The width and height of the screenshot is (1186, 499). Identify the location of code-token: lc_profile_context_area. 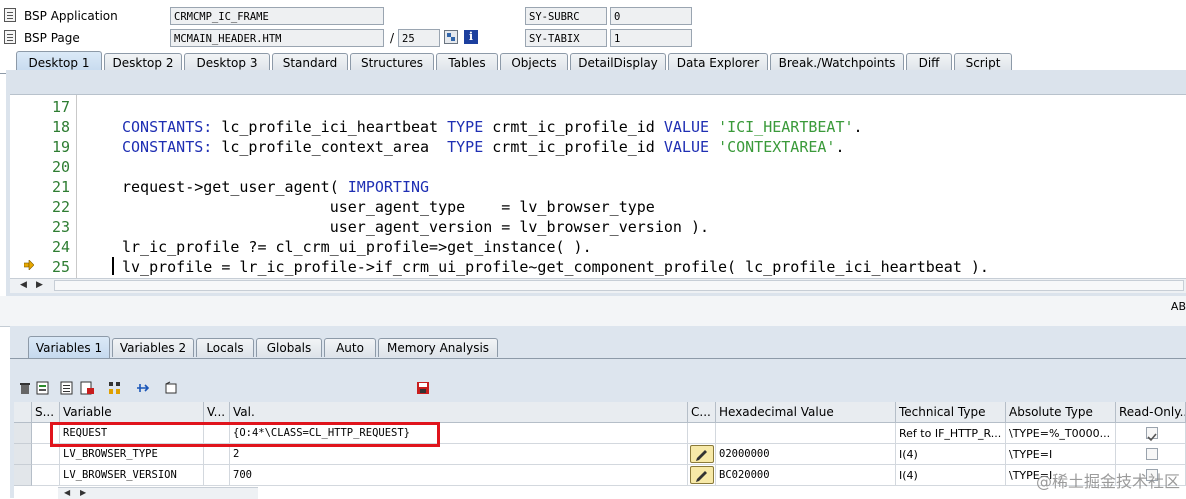
(334, 147).